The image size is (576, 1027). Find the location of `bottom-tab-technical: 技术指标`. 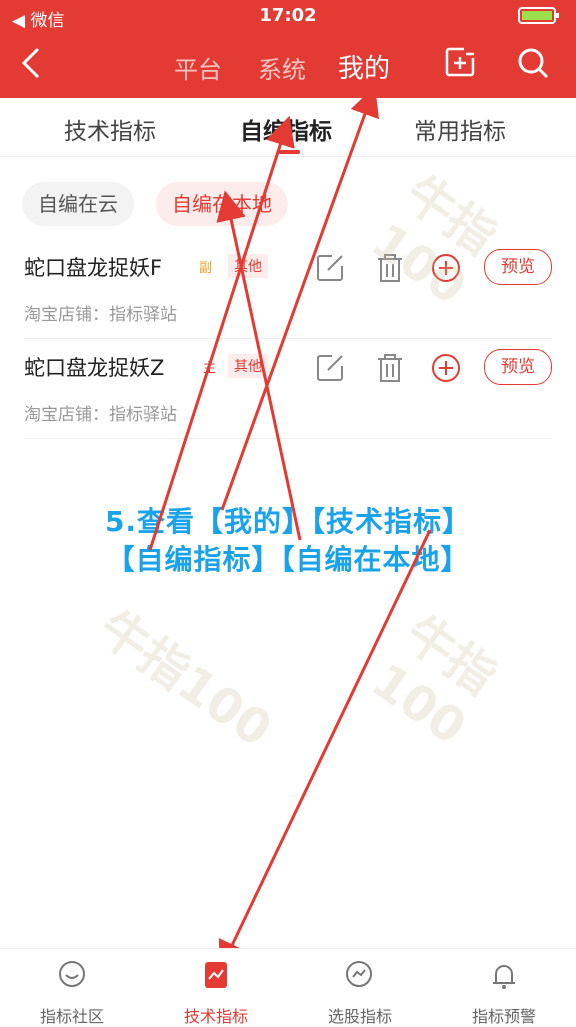

bottom-tab-technical: 技术指标 is located at coordinates (216, 987).